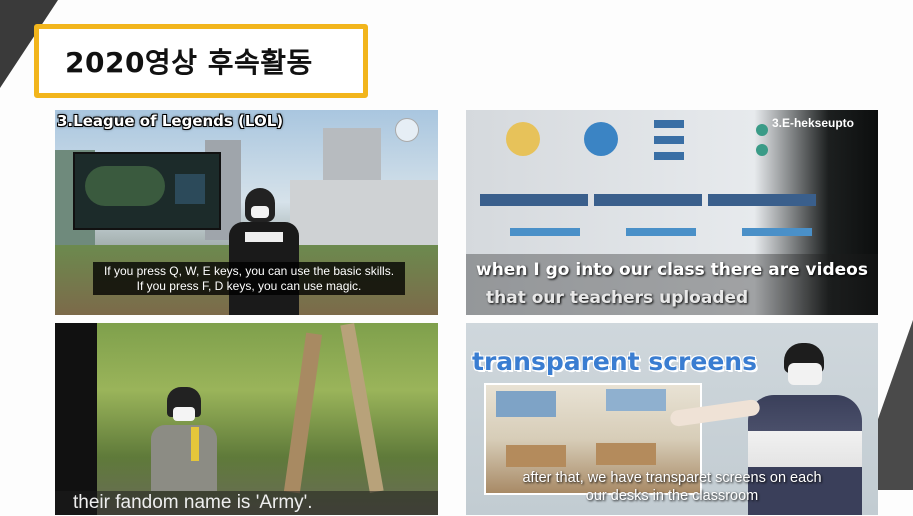 This screenshot has width=913, height=516. I want to click on person-body, so click(184, 458).